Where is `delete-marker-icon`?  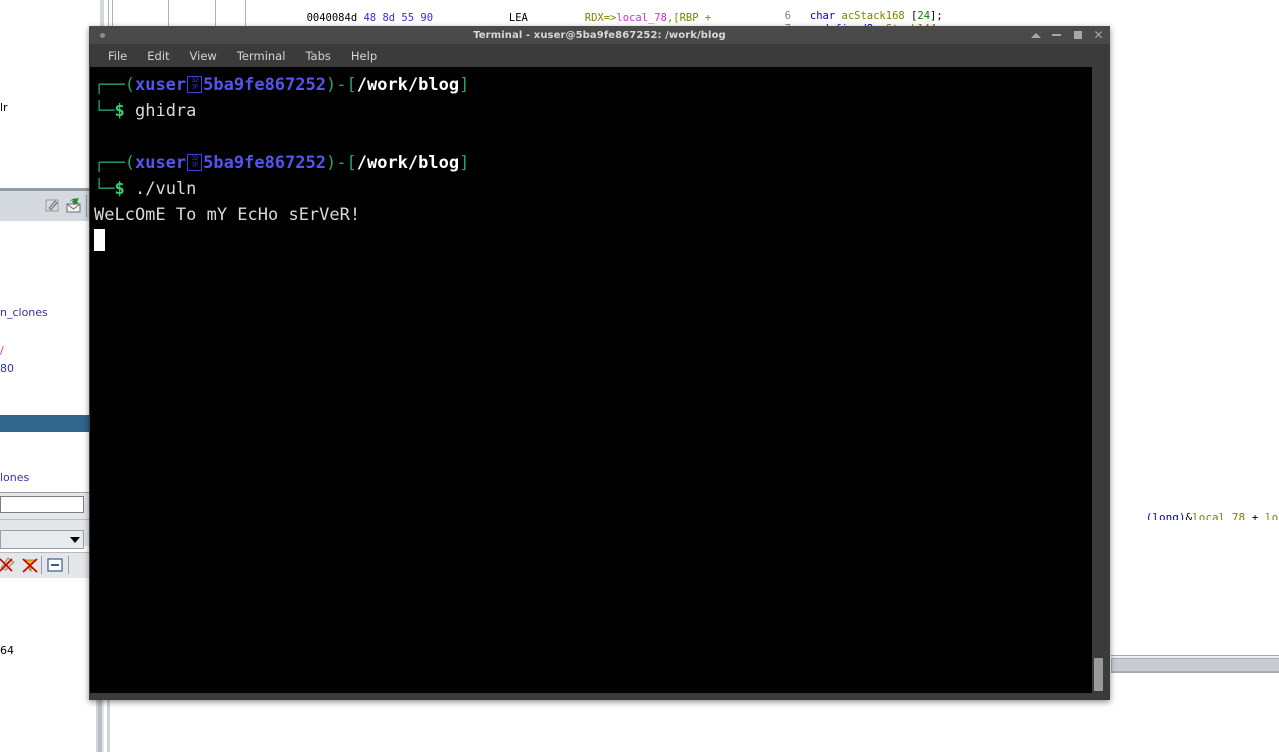
delete-marker-icon is located at coordinates (8, 565).